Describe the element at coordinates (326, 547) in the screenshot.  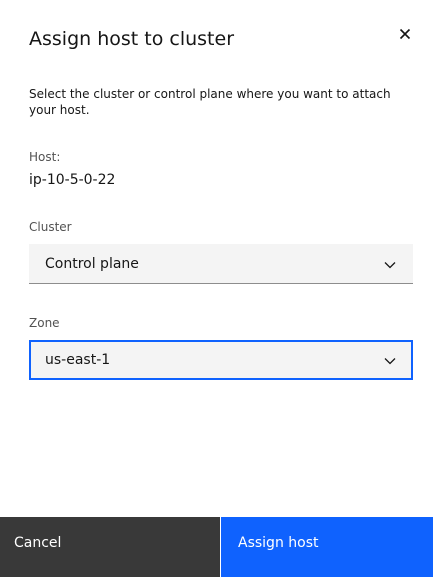
I see `assign-host-button: Assign host` at that location.